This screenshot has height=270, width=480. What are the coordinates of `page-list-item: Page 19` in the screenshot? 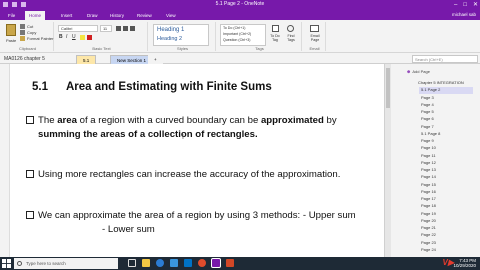 It's located at (446, 214).